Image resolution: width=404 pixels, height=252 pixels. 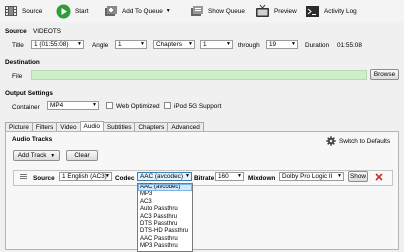 What do you see at coordinates (249, 45) in the screenshot?
I see `through-label: through` at bounding box center [249, 45].